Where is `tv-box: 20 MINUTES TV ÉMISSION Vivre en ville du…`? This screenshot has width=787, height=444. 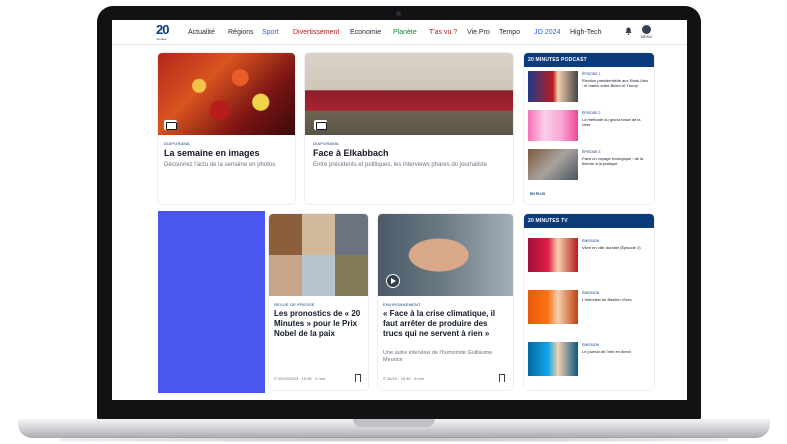
tv-box: 20 MINUTES TV ÉMISSION Vivre en ville du… is located at coordinates (589, 302).